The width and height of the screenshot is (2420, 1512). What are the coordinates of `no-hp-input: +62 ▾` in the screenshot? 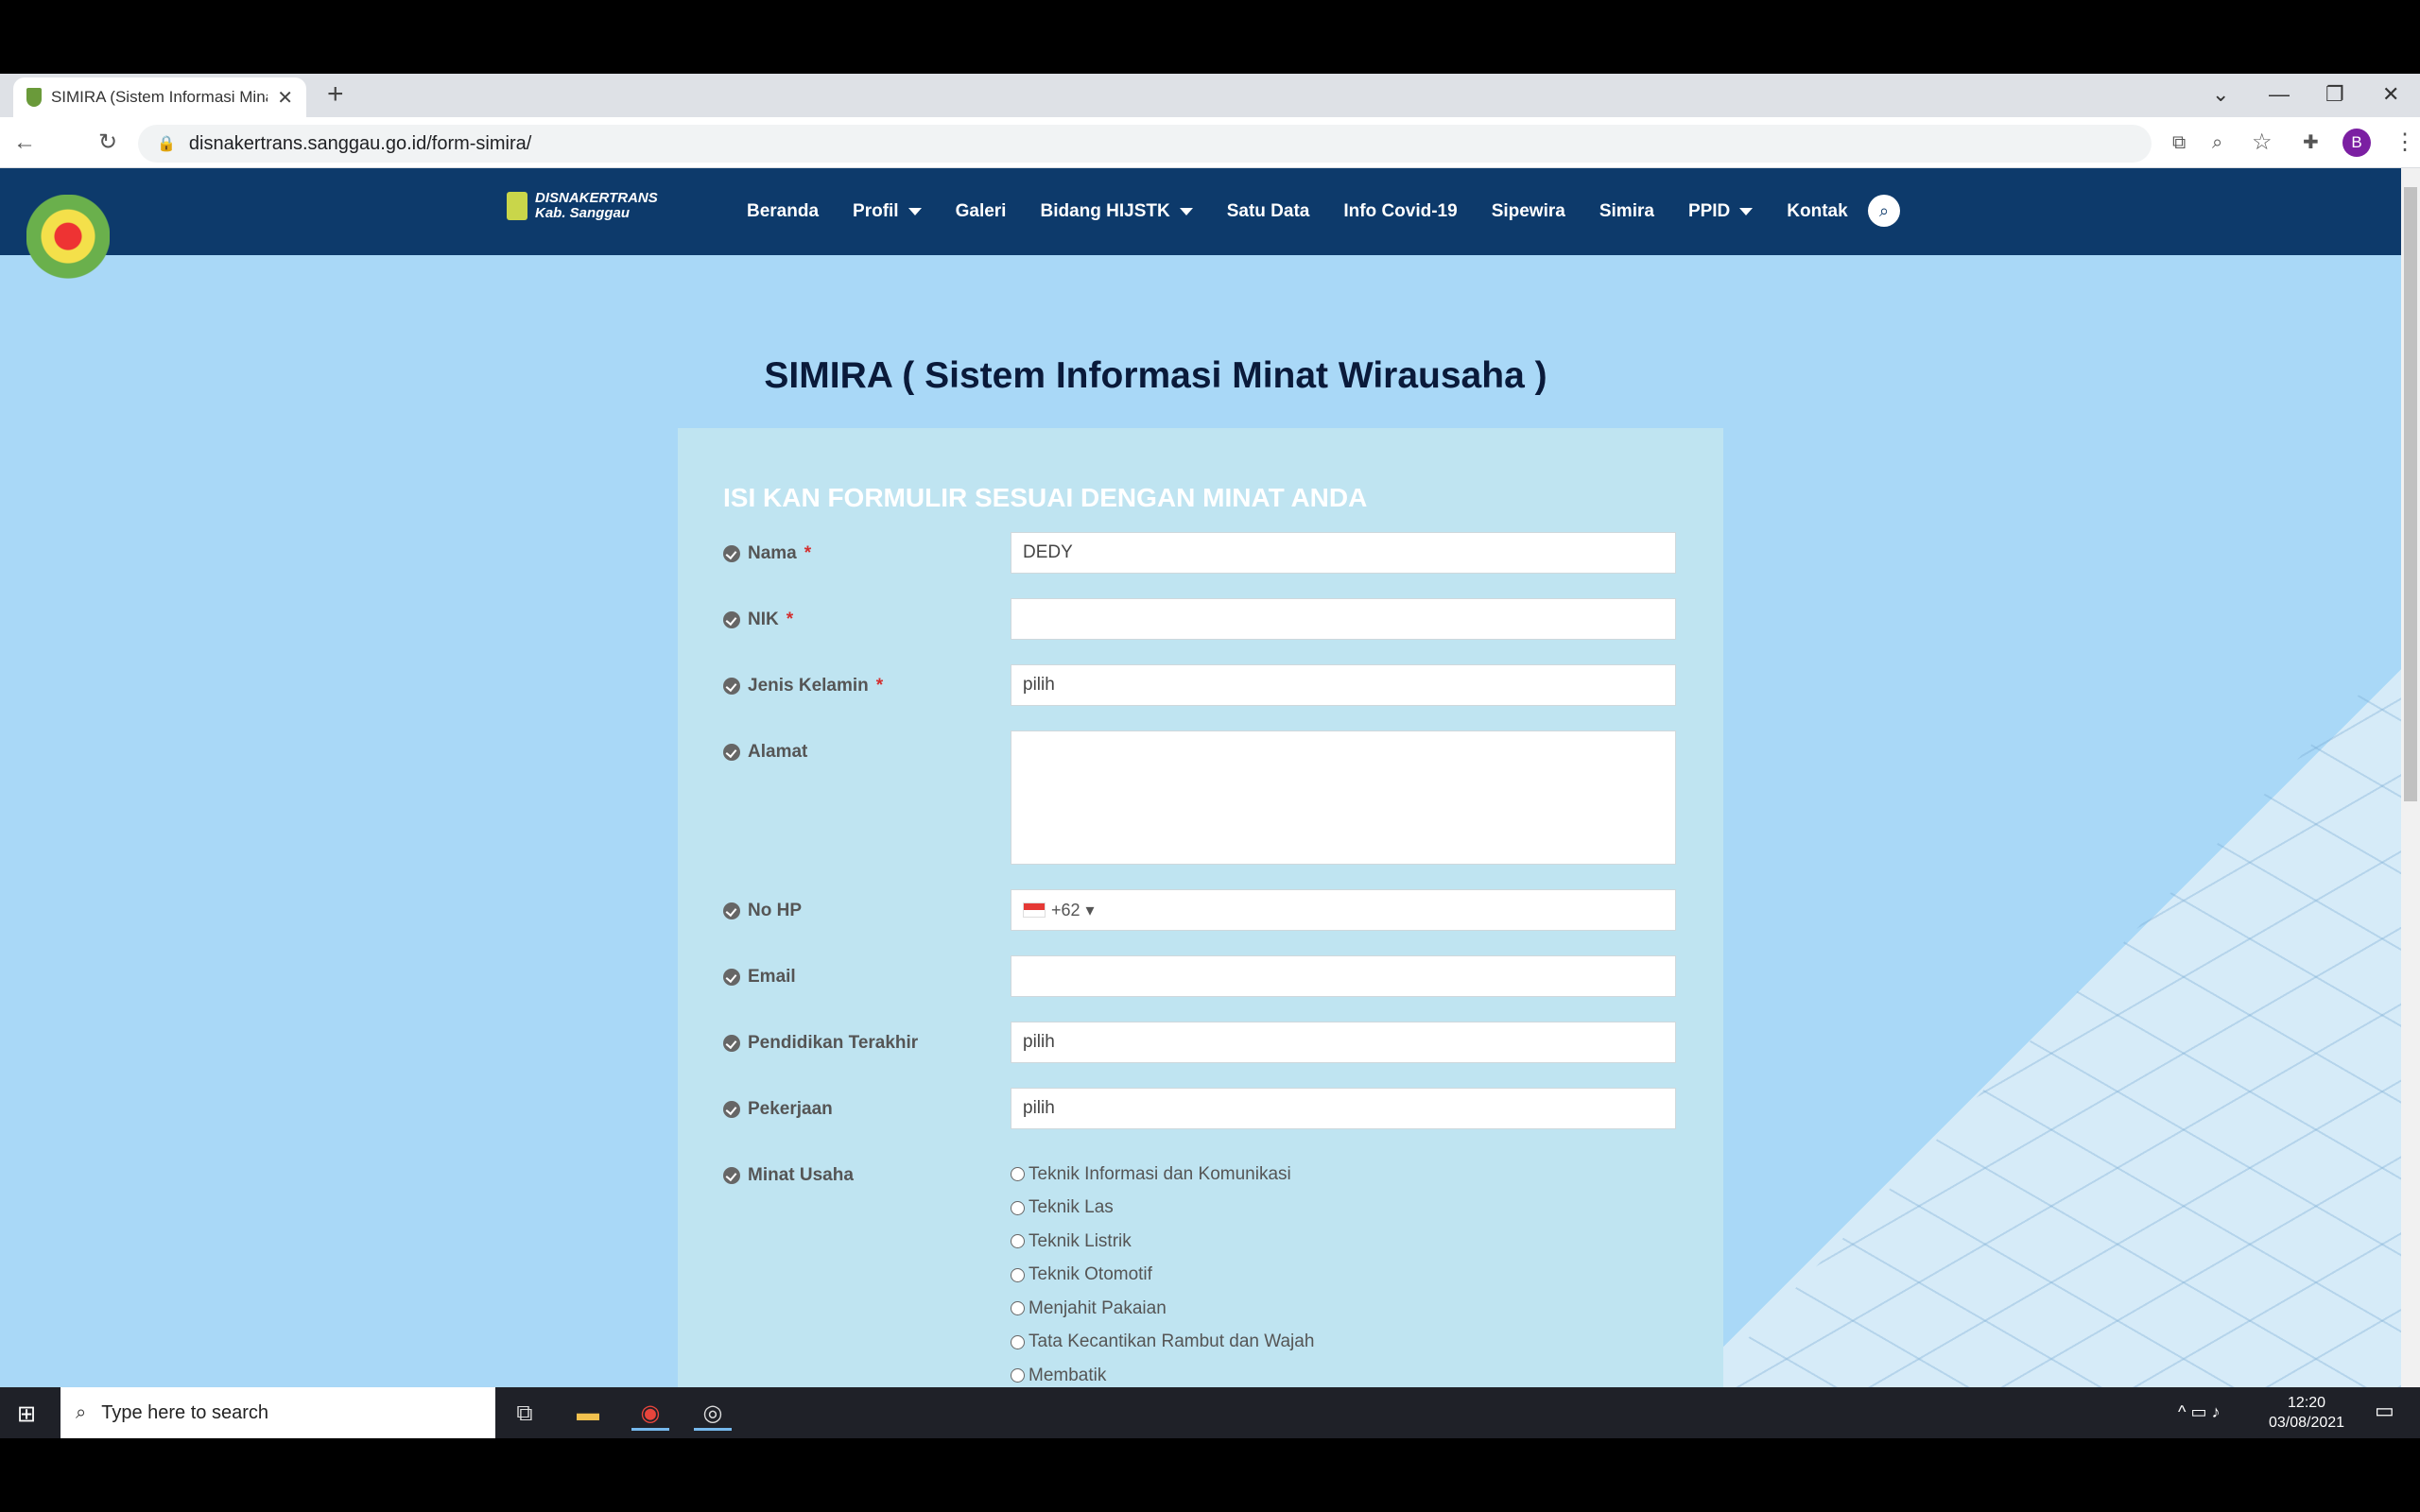 It's located at (1343, 910).